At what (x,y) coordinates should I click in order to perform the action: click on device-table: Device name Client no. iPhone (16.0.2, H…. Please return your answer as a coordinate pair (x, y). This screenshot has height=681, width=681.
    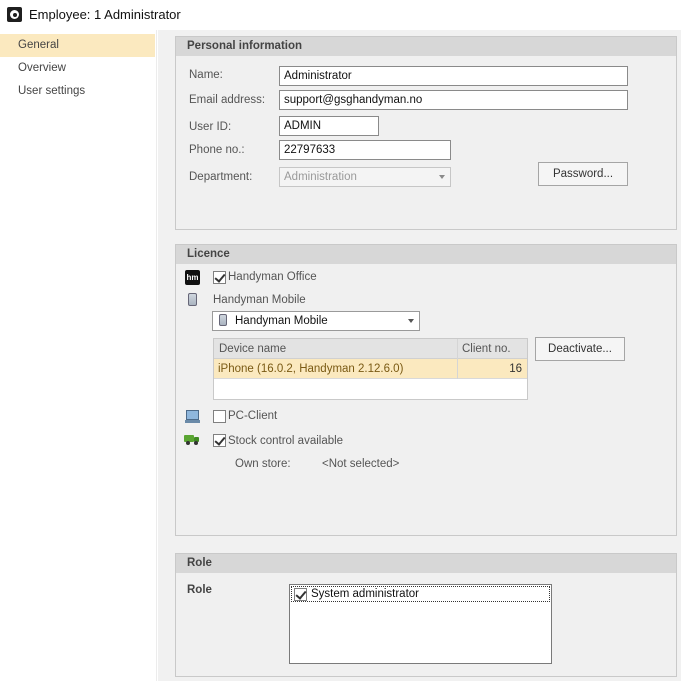
    Looking at the image, I should click on (370, 369).